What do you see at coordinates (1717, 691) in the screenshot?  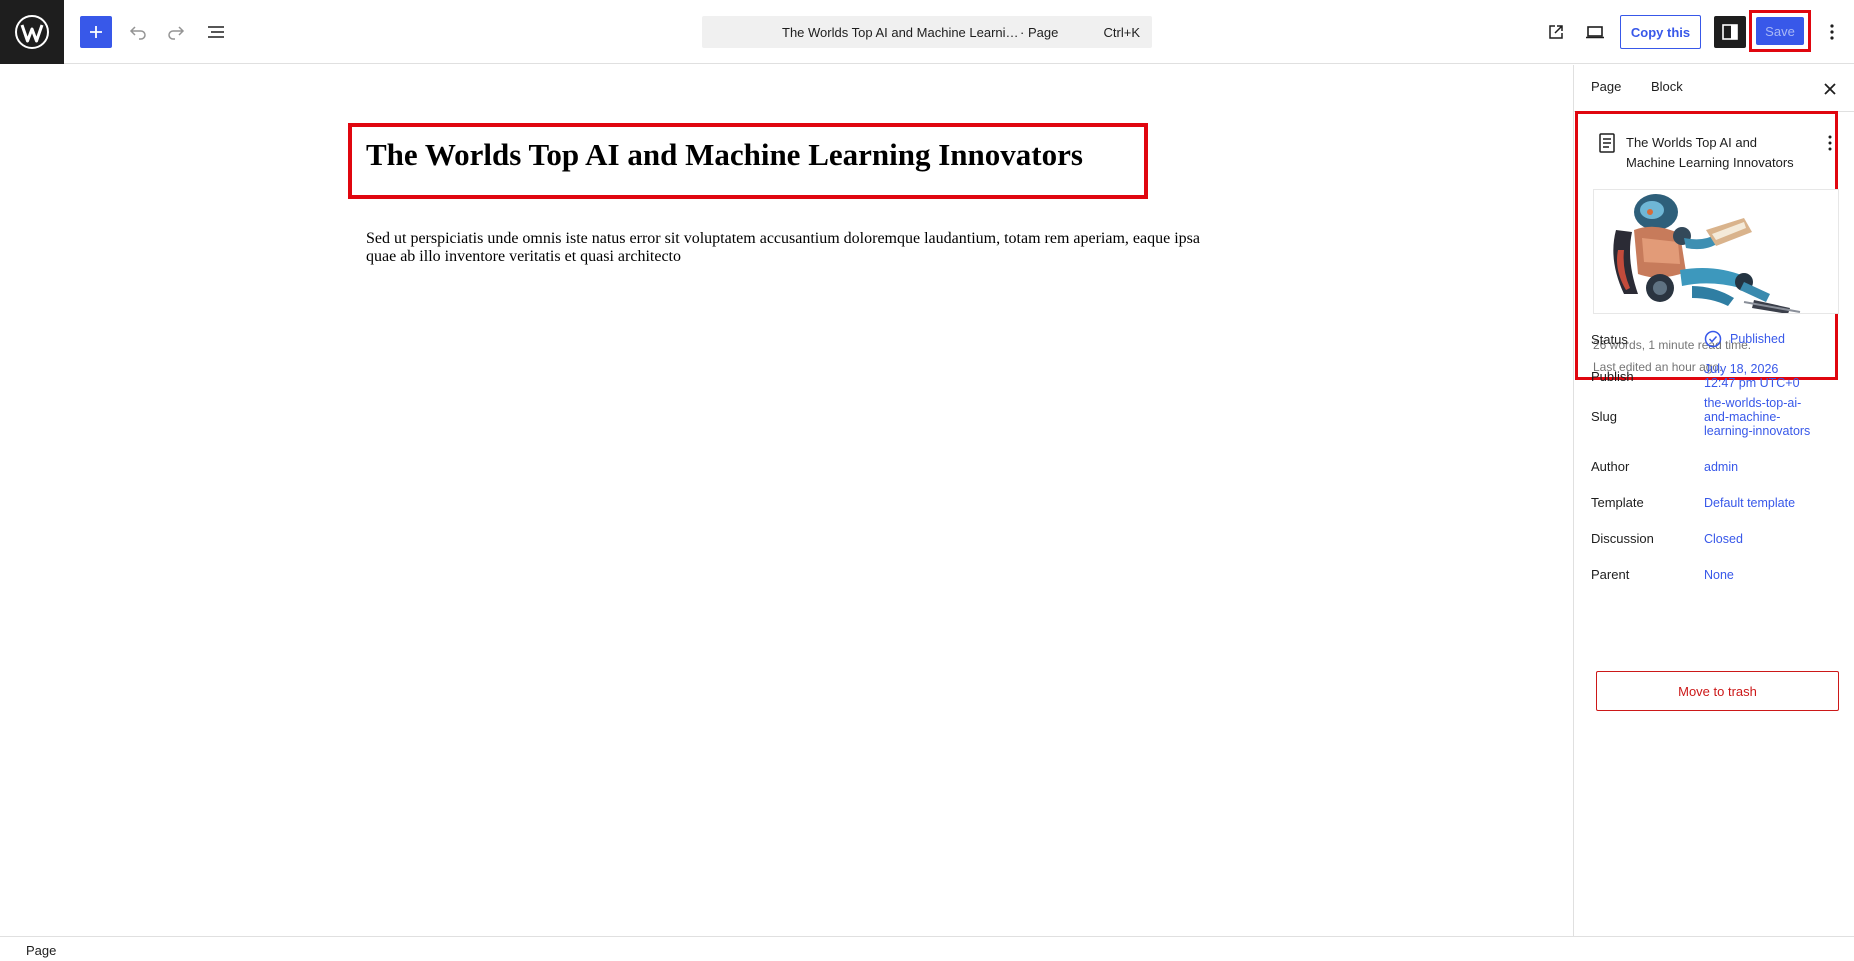 I see `move-to-trash-button: Move to trash` at bounding box center [1717, 691].